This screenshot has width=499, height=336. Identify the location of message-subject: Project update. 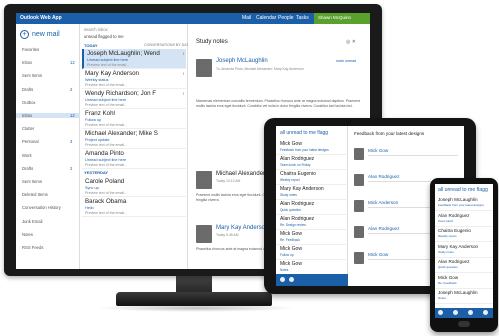
(97, 140).